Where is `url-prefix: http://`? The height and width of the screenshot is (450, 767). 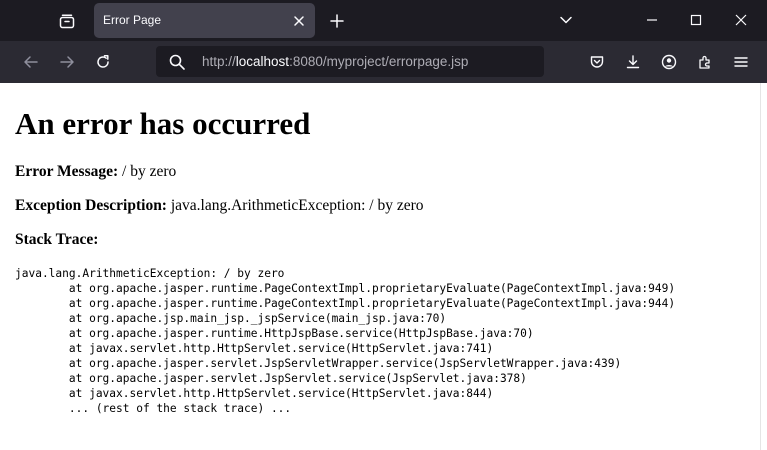 url-prefix: http:// is located at coordinates (219, 61).